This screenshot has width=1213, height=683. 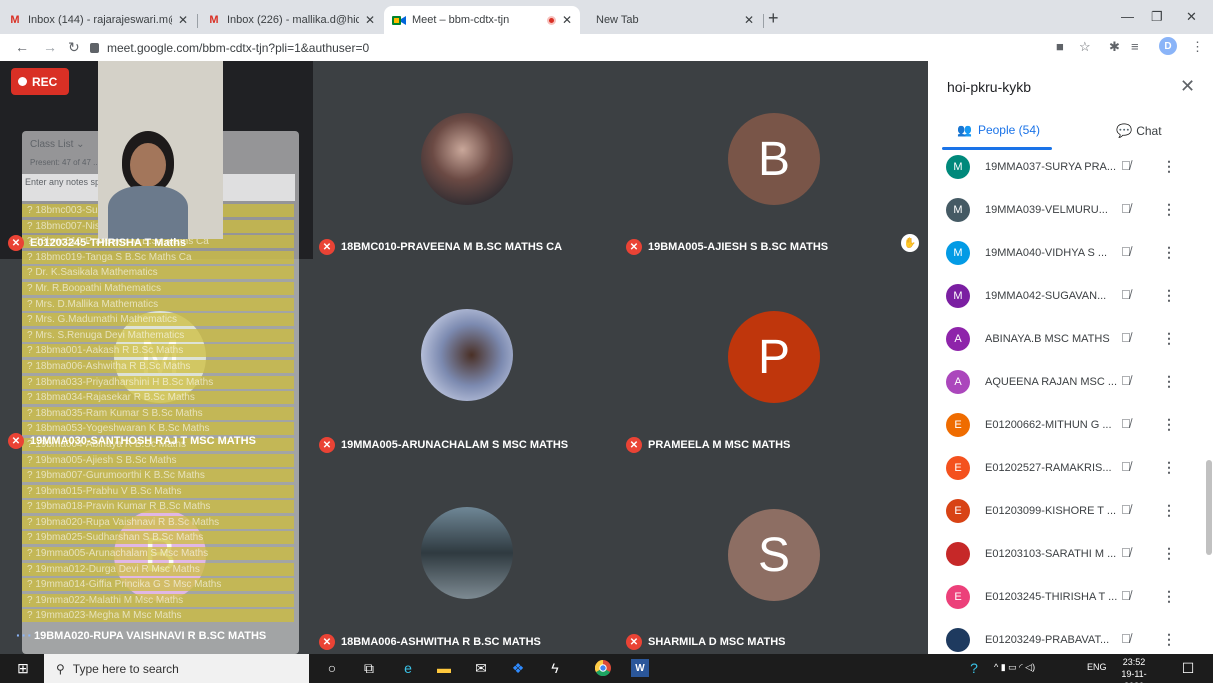 What do you see at coordinates (57, 144) in the screenshot?
I see `class-list-title: Class List ⌄` at bounding box center [57, 144].